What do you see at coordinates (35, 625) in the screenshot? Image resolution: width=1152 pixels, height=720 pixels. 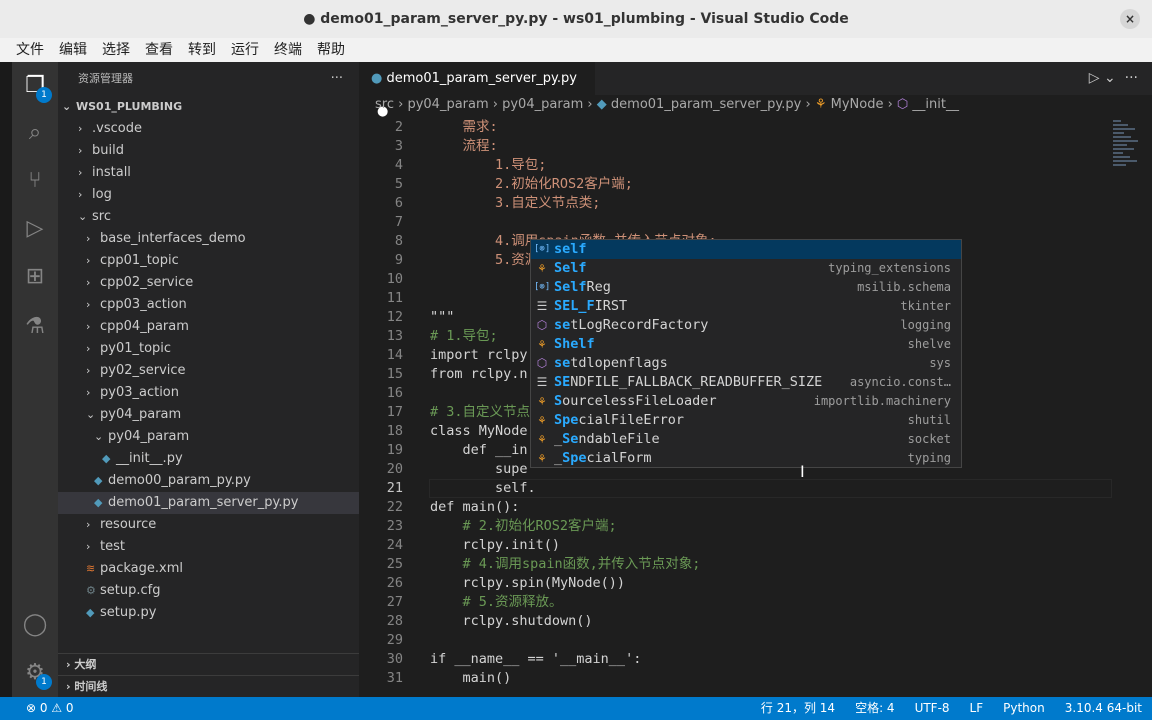 I see `account-icon: ◯` at bounding box center [35, 625].